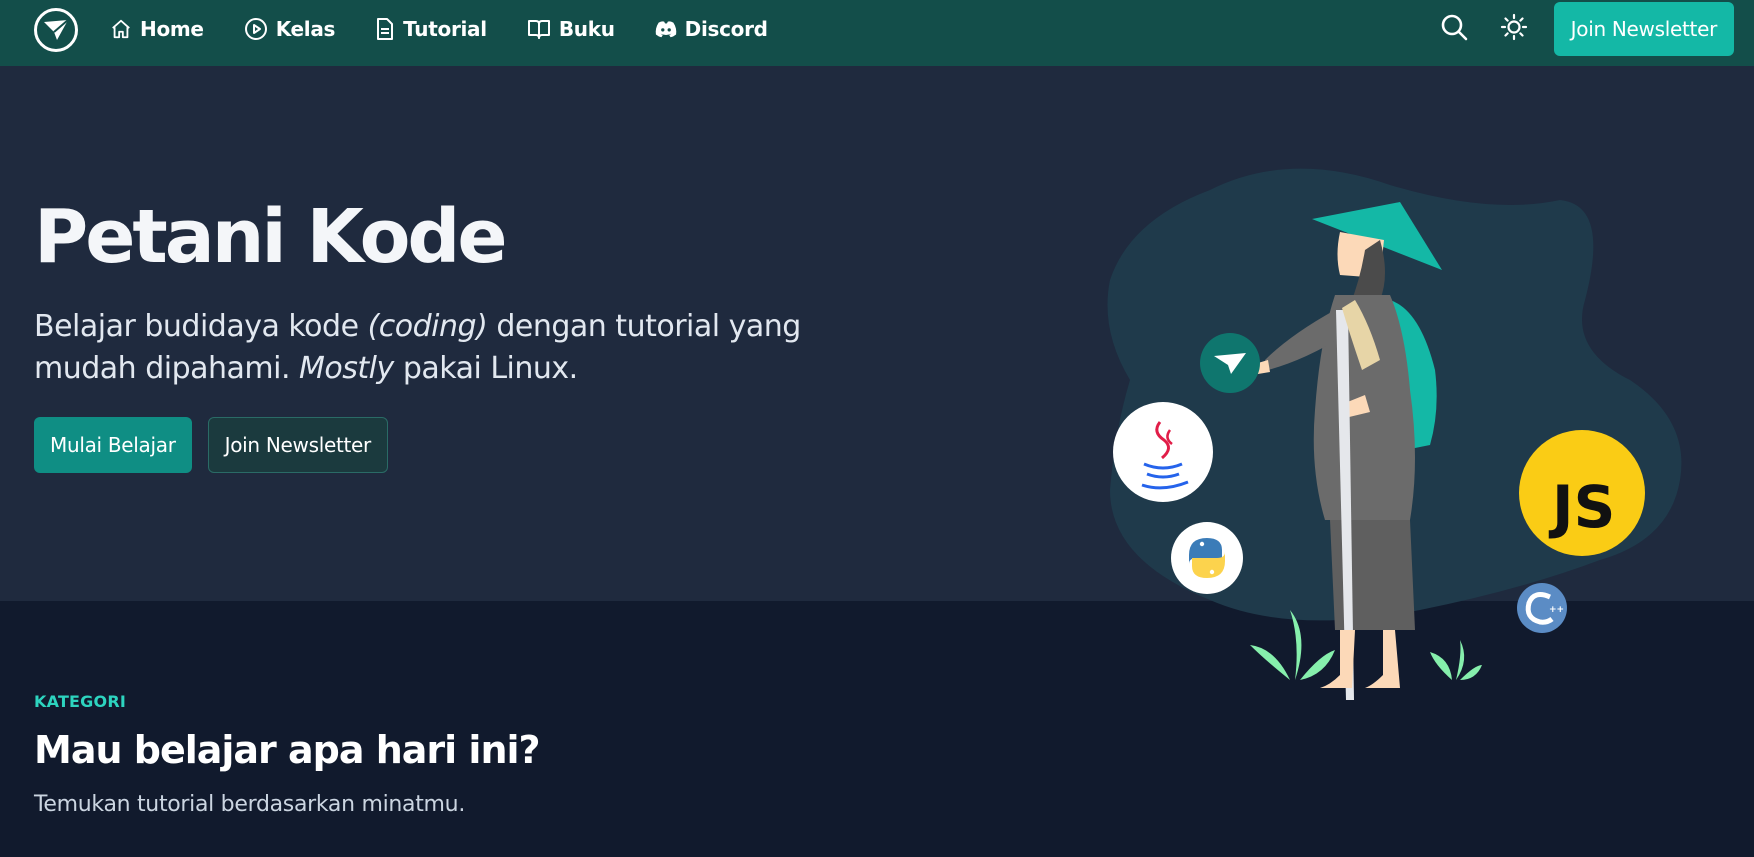  Describe the element at coordinates (256, 29) in the screenshot. I see `play-circle-icon` at that location.